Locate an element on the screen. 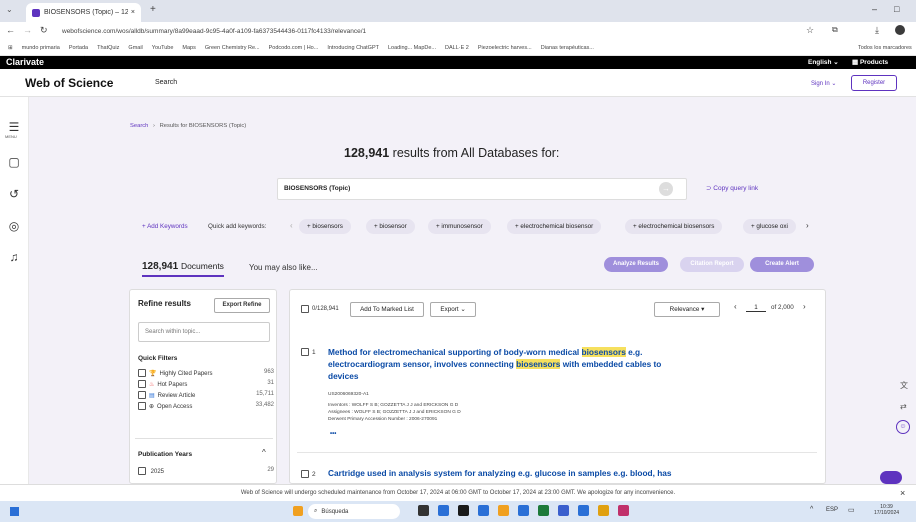 This screenshot has width=916, height=522. bookmark-item: ThatQuiz is located at coordinates (108, 48).